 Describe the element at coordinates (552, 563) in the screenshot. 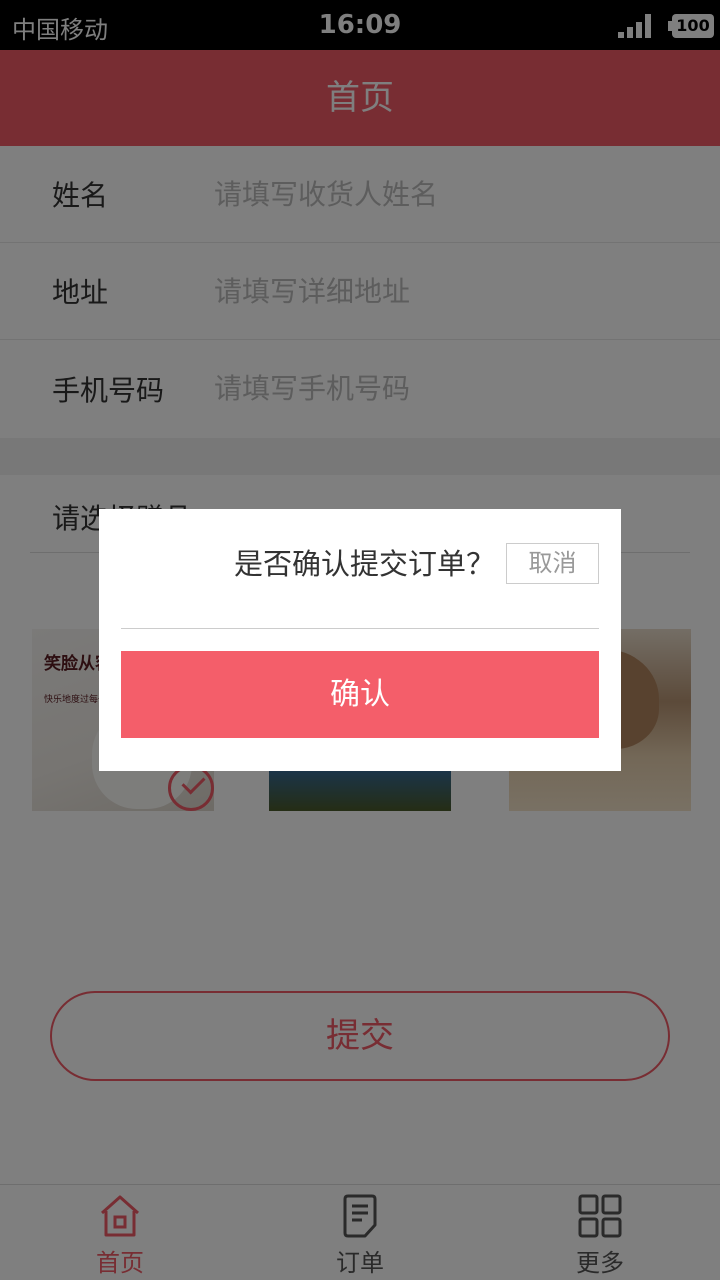

I see `cancel-button: 取消` at that location.